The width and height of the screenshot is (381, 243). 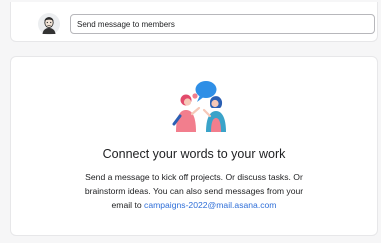 I want to click on people-chatting-illustration, so click(x=201, y=106).